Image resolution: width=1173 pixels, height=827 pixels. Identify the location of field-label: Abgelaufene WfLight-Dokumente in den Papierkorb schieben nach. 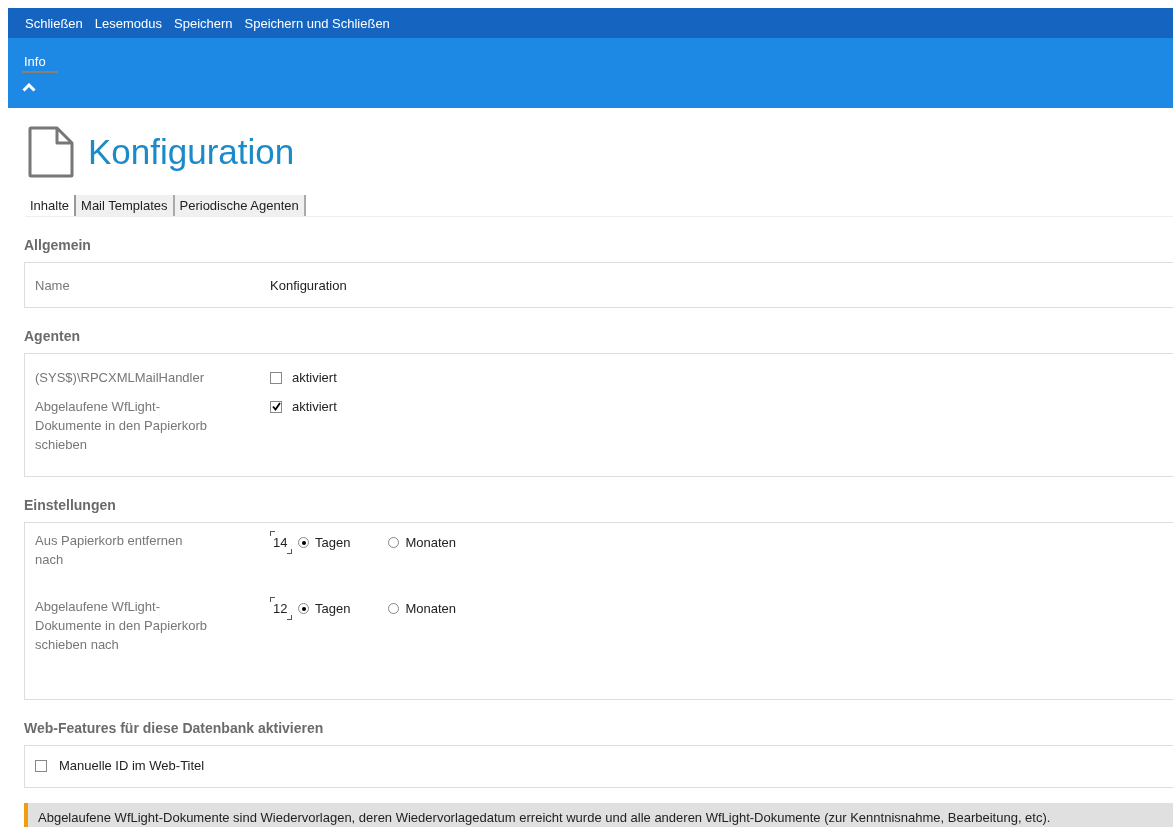
(121, 626).